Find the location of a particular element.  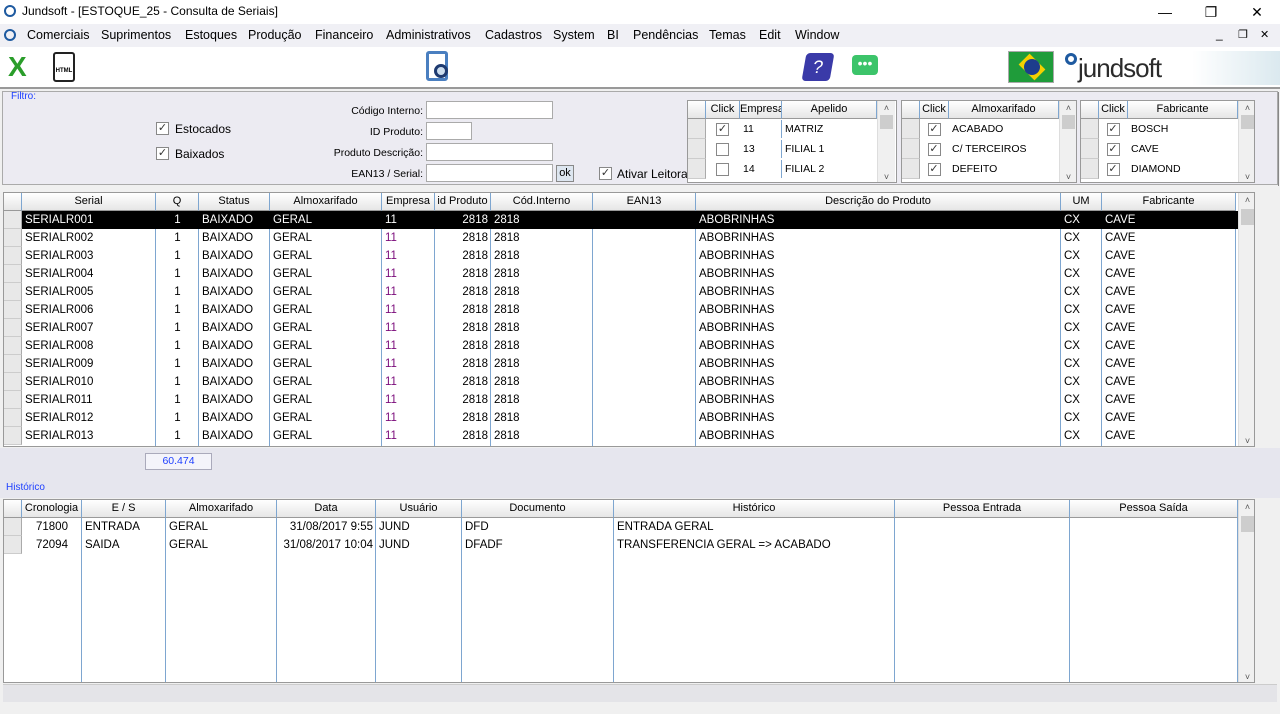

column-header-ean13: EAN13 is located at coordinates (644, 202).